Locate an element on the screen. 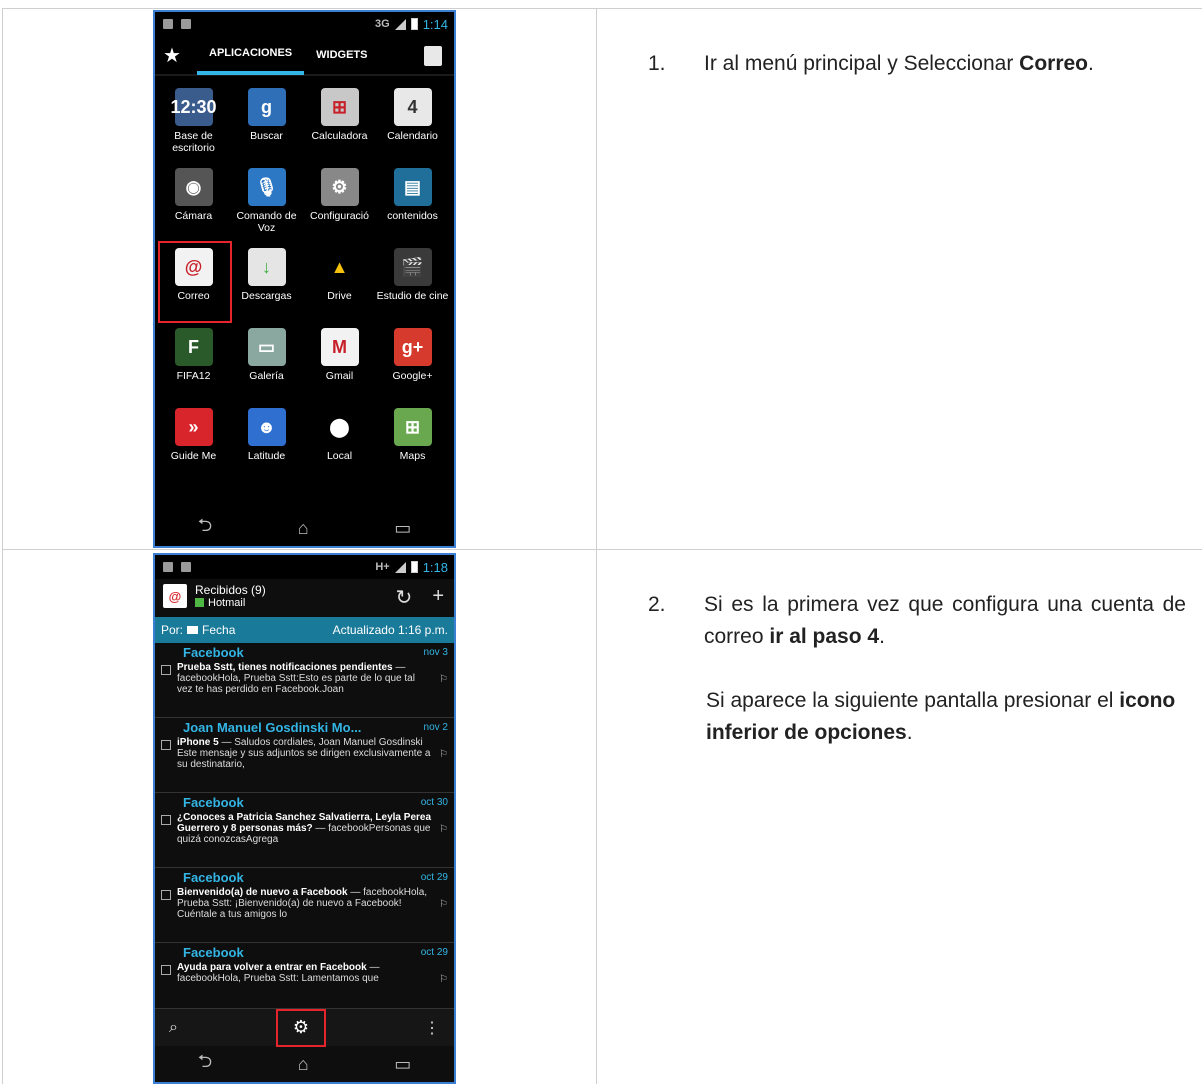 Image resolution: width=1202 pixels, height=1084 pixels. desk-clock-icon: 12:30 is located at coordinates (193, 107).